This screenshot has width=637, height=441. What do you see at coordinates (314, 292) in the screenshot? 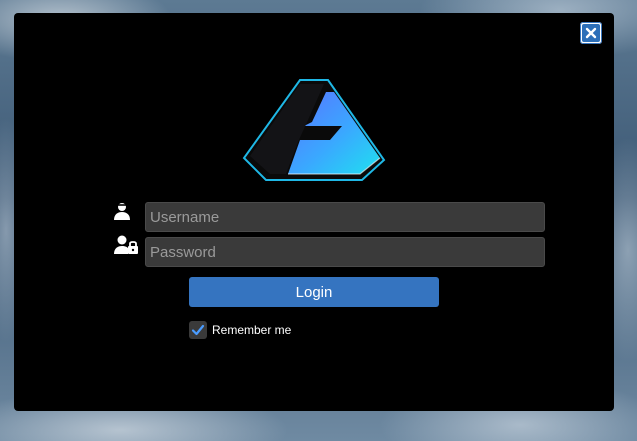
I see `login-button: Login` at bounding box center [314, 292].